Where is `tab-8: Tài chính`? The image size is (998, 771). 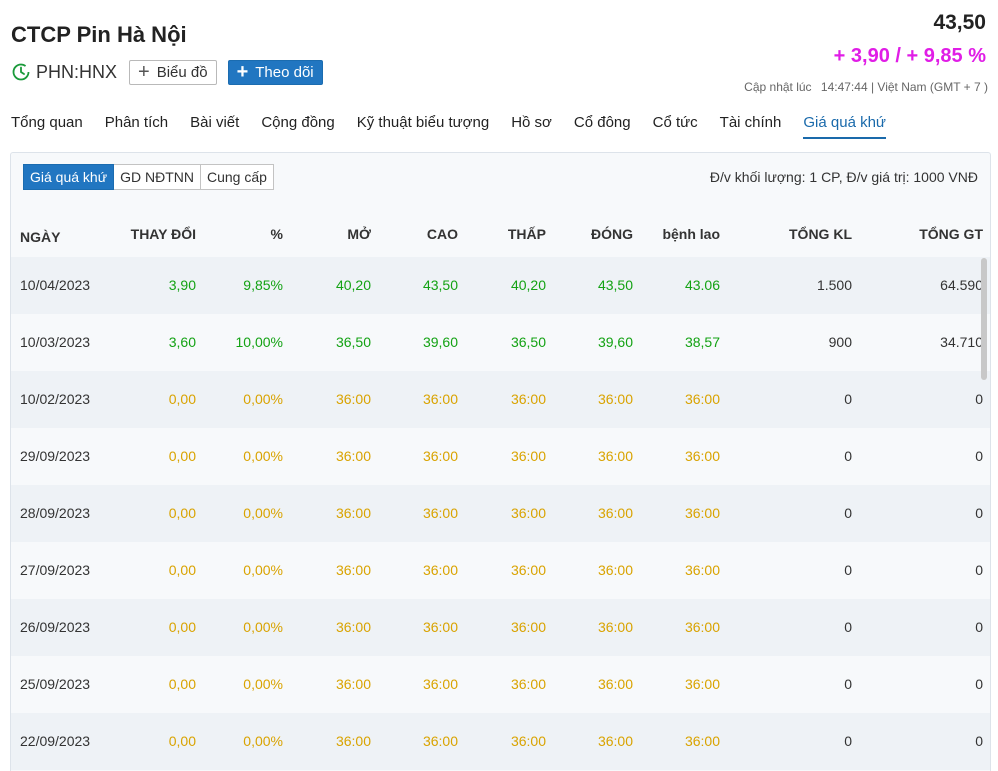 tab-8: Tài chính is located at coordinates (751, 126).